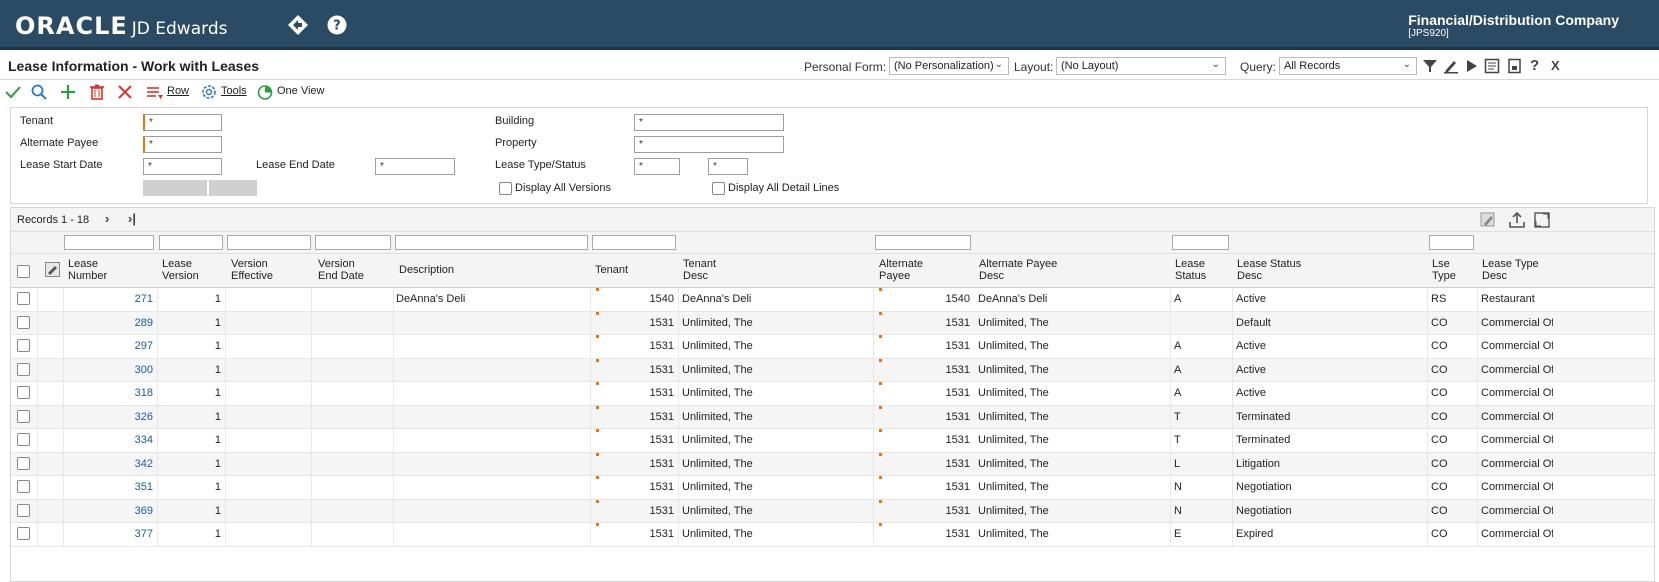 This screenshot has height=582, width=1659. What do you see at coordinates (298, 25) in the screenshot?
I see `back-diamond-icon` at bounding box center [298, 25].